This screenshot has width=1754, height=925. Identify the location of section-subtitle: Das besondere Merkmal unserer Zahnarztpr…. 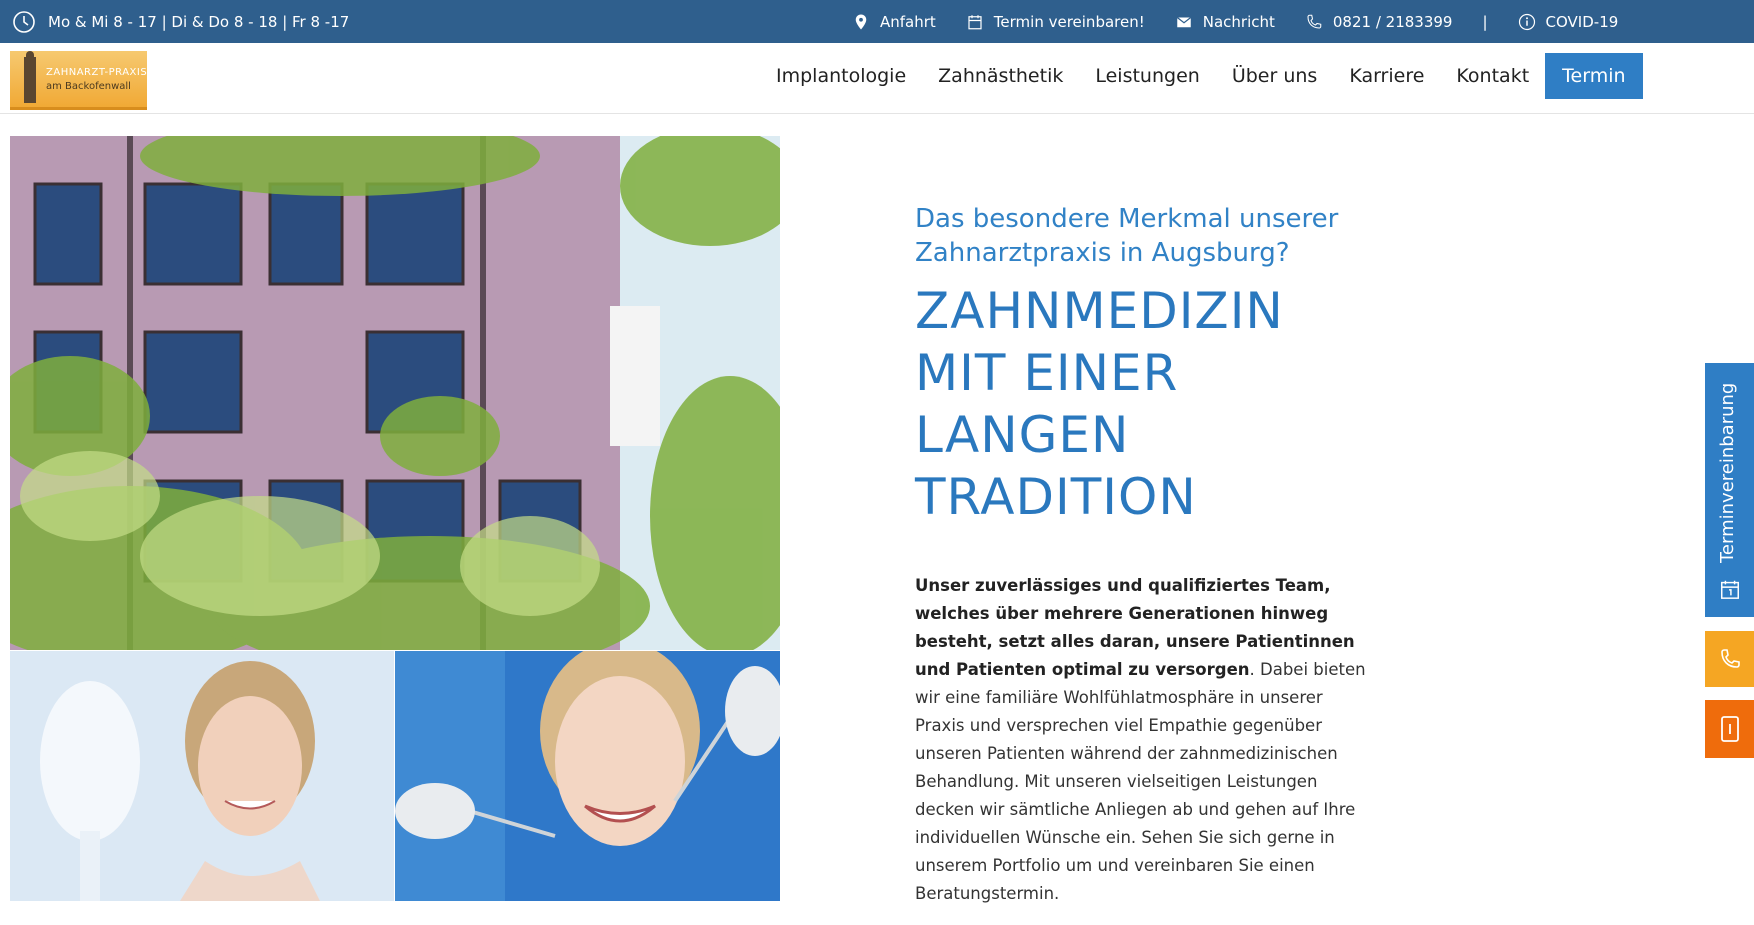
(1127, 236).